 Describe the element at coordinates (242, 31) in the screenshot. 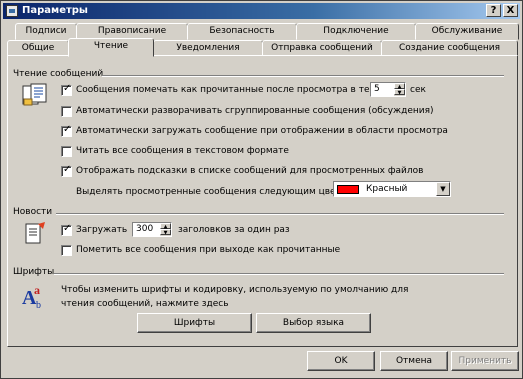

I see `tab-security: Безопасность` at that location.